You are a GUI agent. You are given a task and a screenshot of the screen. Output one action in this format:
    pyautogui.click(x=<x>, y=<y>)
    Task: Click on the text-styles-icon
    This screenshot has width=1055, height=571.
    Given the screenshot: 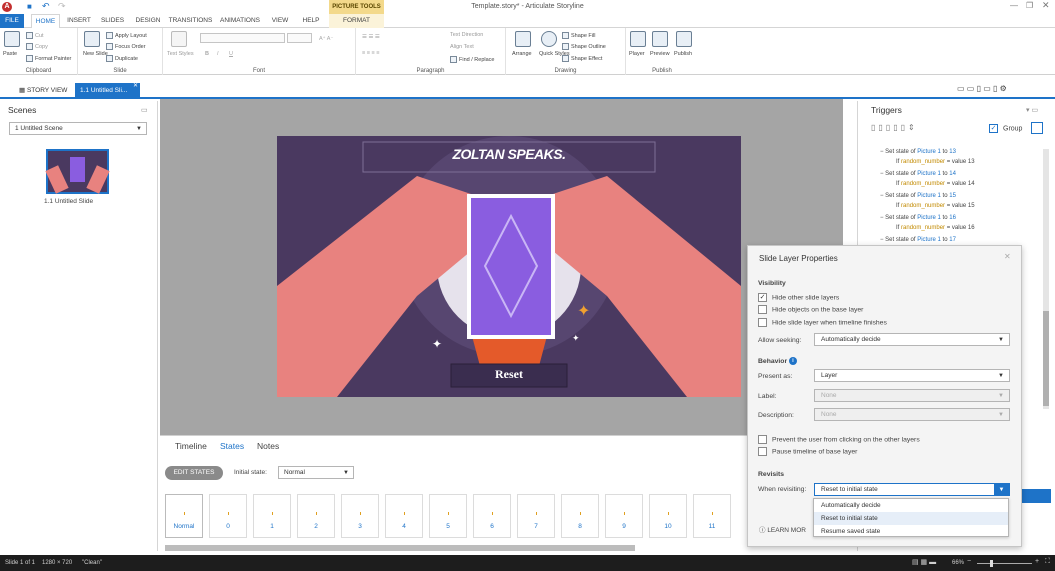 What is the action you would take?
    pyautogui.click(x=179, y=39)
    